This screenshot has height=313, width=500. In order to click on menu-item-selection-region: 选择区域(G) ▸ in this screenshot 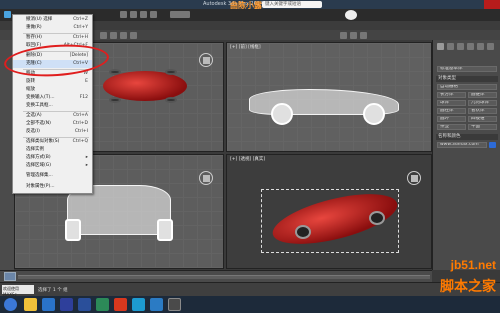, I will do `click(52, 166)`.